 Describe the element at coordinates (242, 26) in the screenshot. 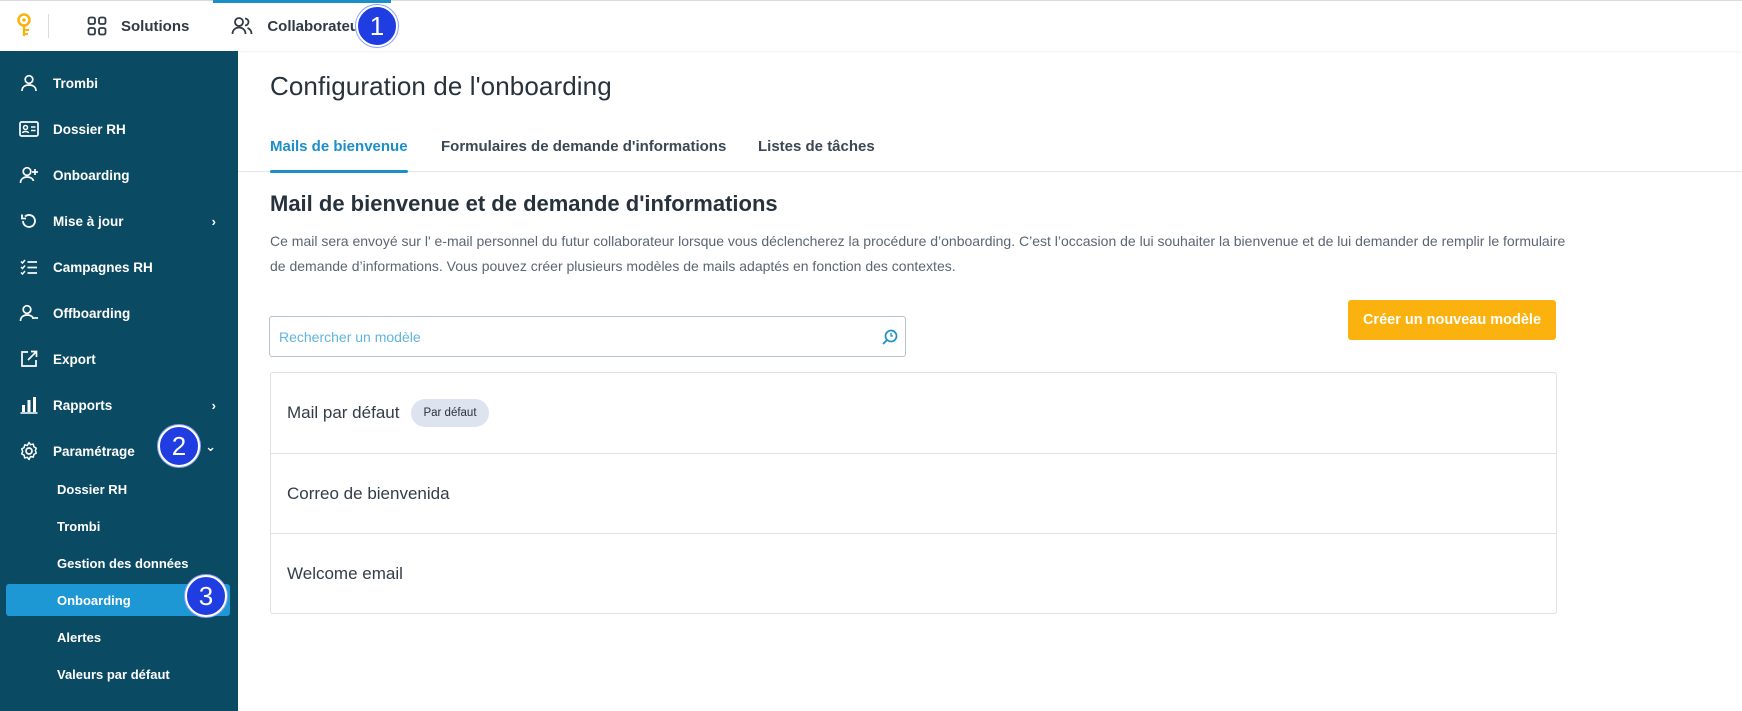

I see `users-icon` at that location.